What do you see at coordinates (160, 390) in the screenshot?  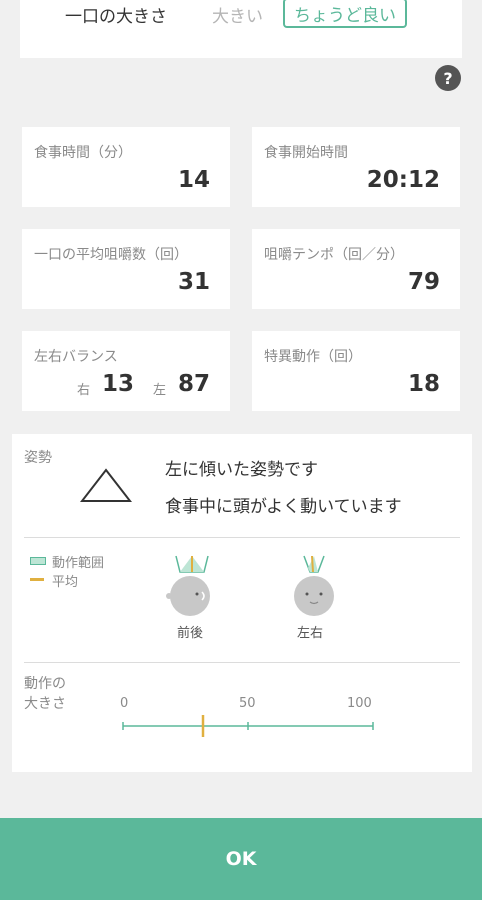 I see `balance-left-label: 左` at bounding box center [160, 390].